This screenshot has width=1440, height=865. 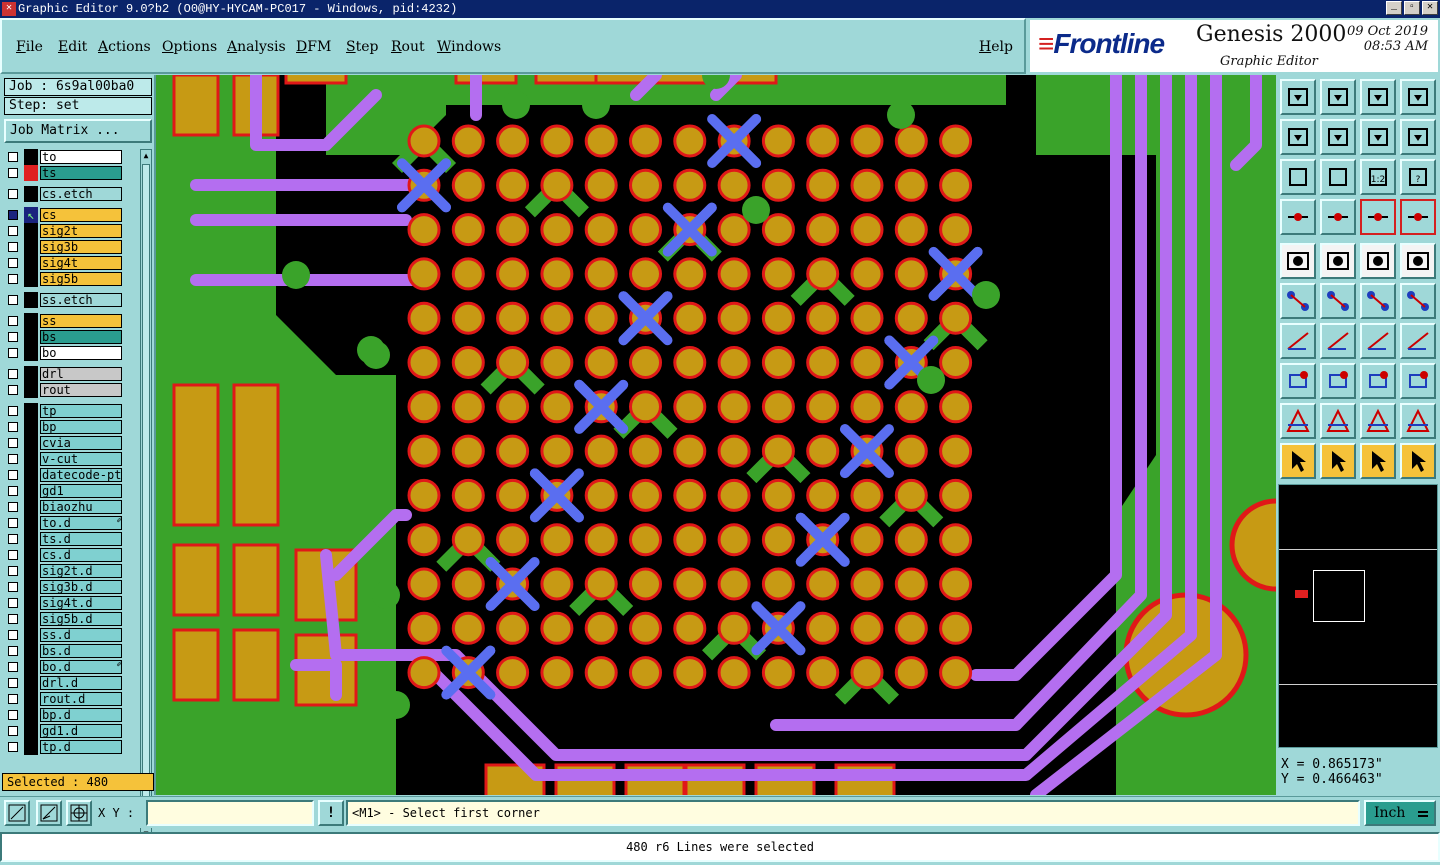 I want to click on minimize-button: _, so click(x=1394, y=8).